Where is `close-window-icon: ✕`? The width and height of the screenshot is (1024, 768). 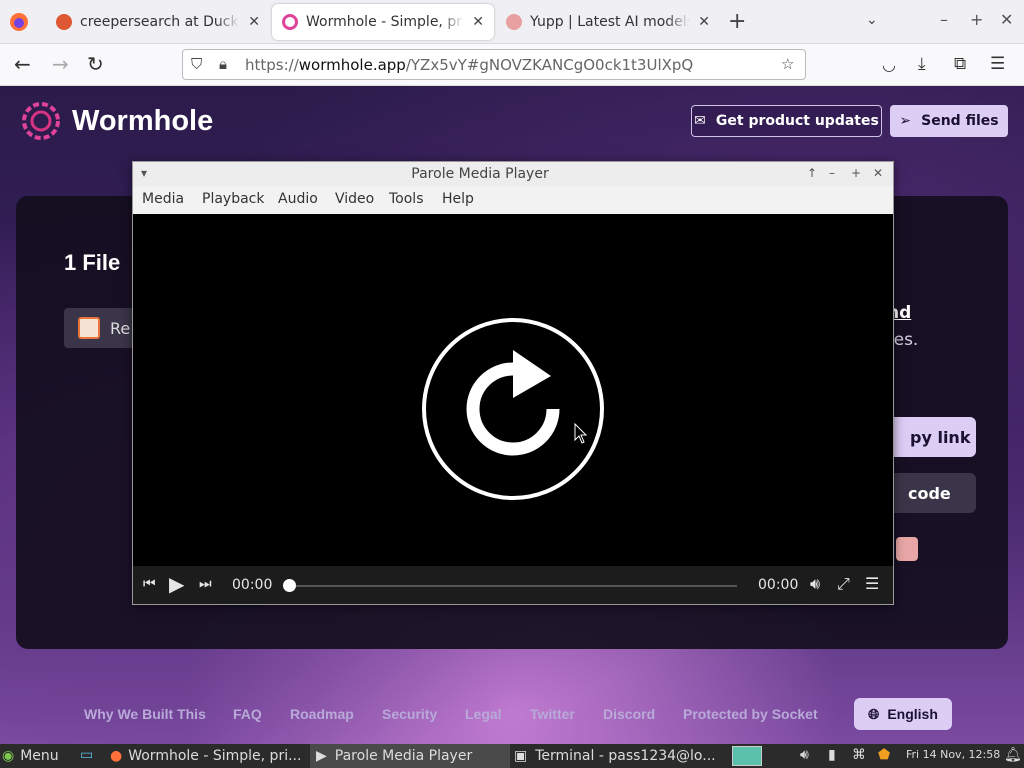 close-window-icon: ✕ is located at coordinates (1006, 19).